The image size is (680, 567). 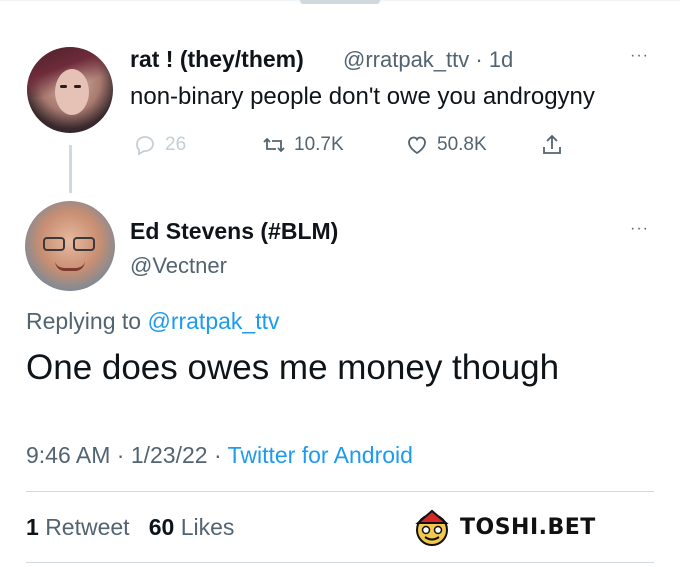 I want to click on share-button, so click(x=556, y=145).